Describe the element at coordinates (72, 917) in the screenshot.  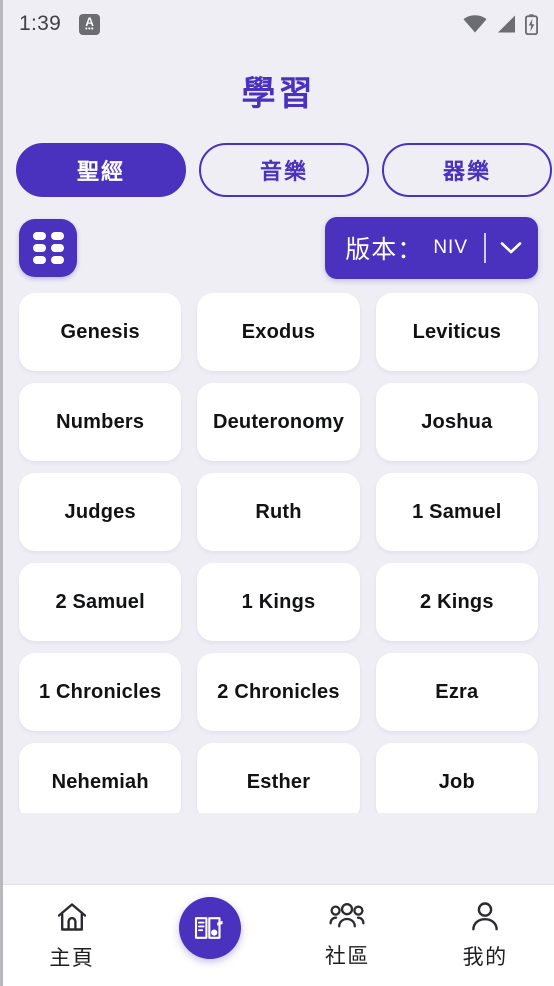
I see `home-icon` at that location.